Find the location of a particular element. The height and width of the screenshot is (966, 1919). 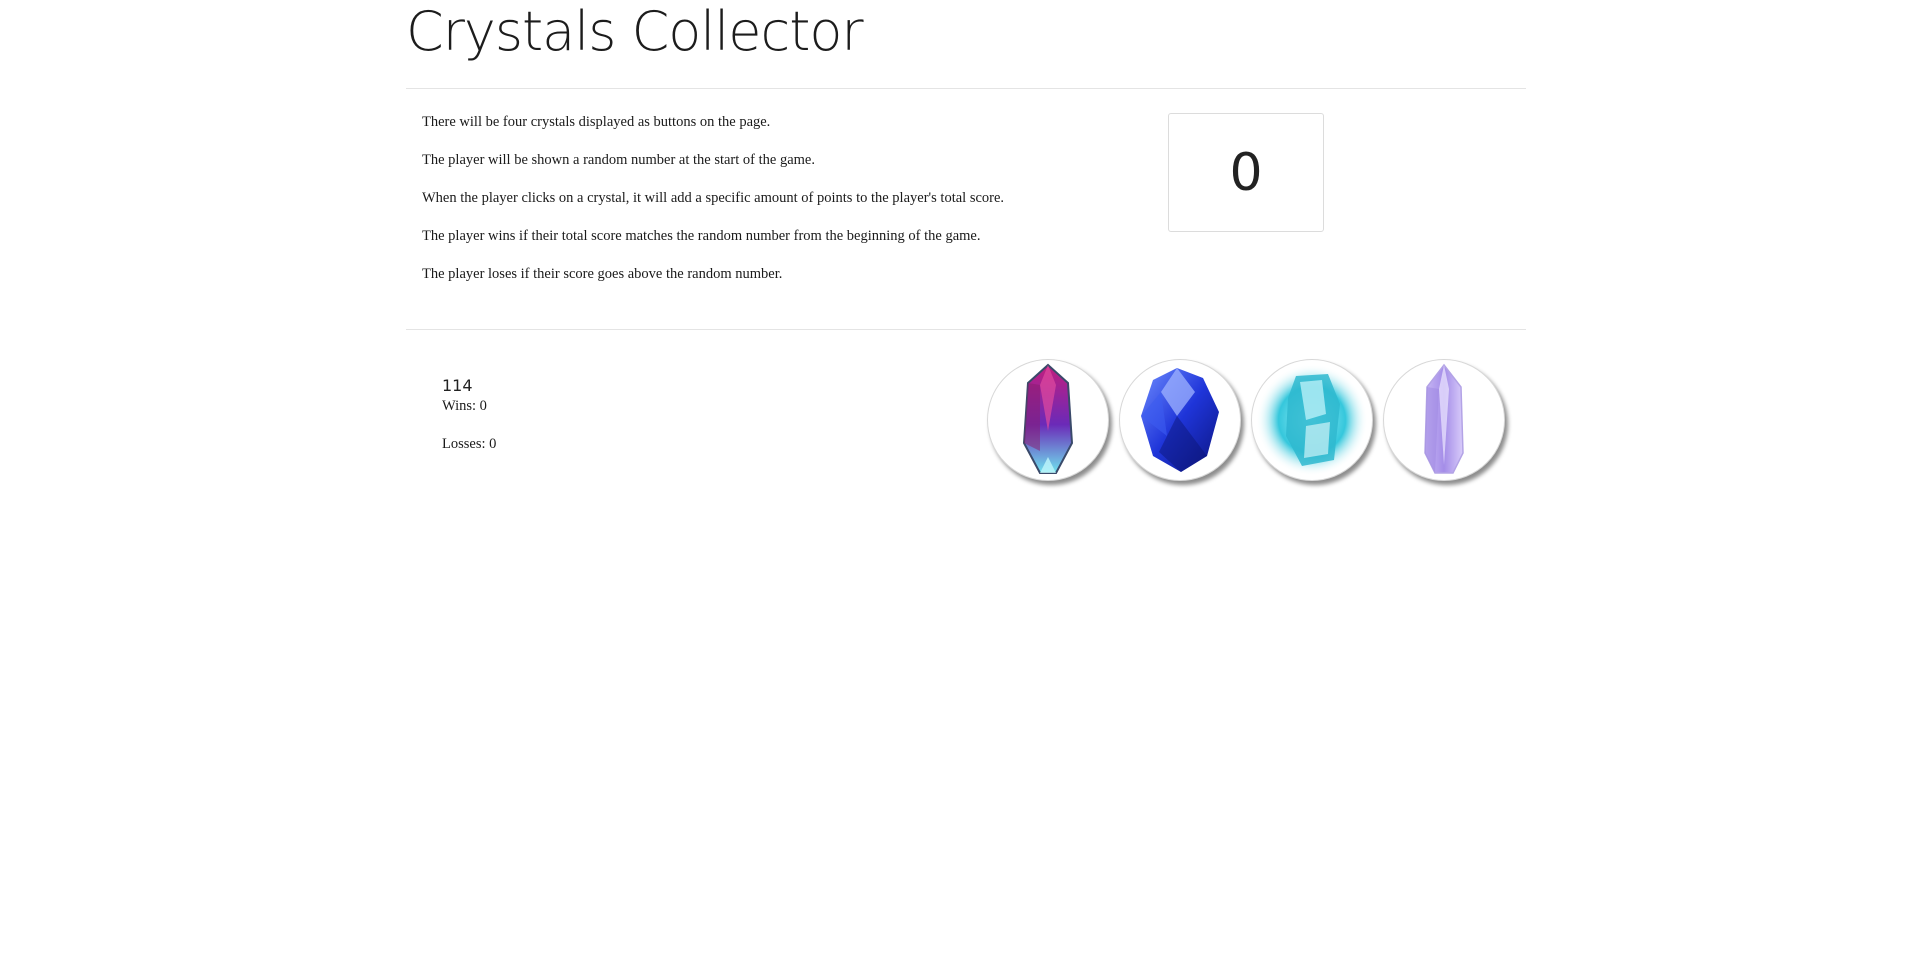

lavender-crystal-icon is located at coordinates (1444, 418).